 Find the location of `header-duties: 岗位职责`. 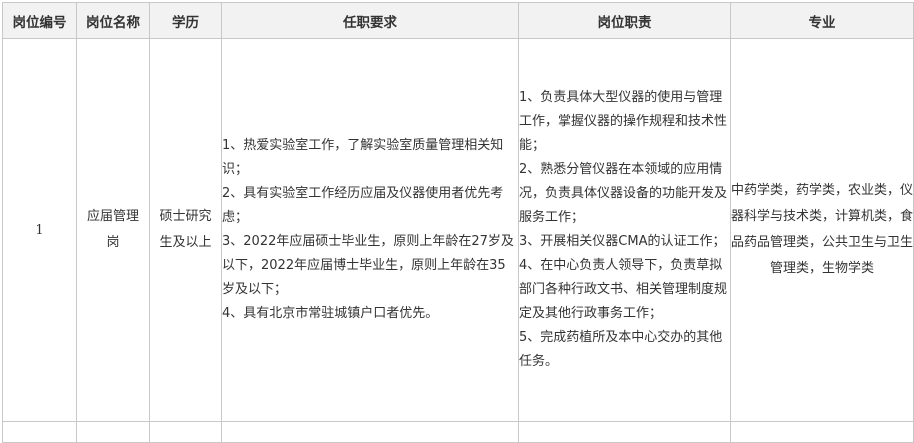

header-duties: 岗位职责 is located at coordinates (624, 20).